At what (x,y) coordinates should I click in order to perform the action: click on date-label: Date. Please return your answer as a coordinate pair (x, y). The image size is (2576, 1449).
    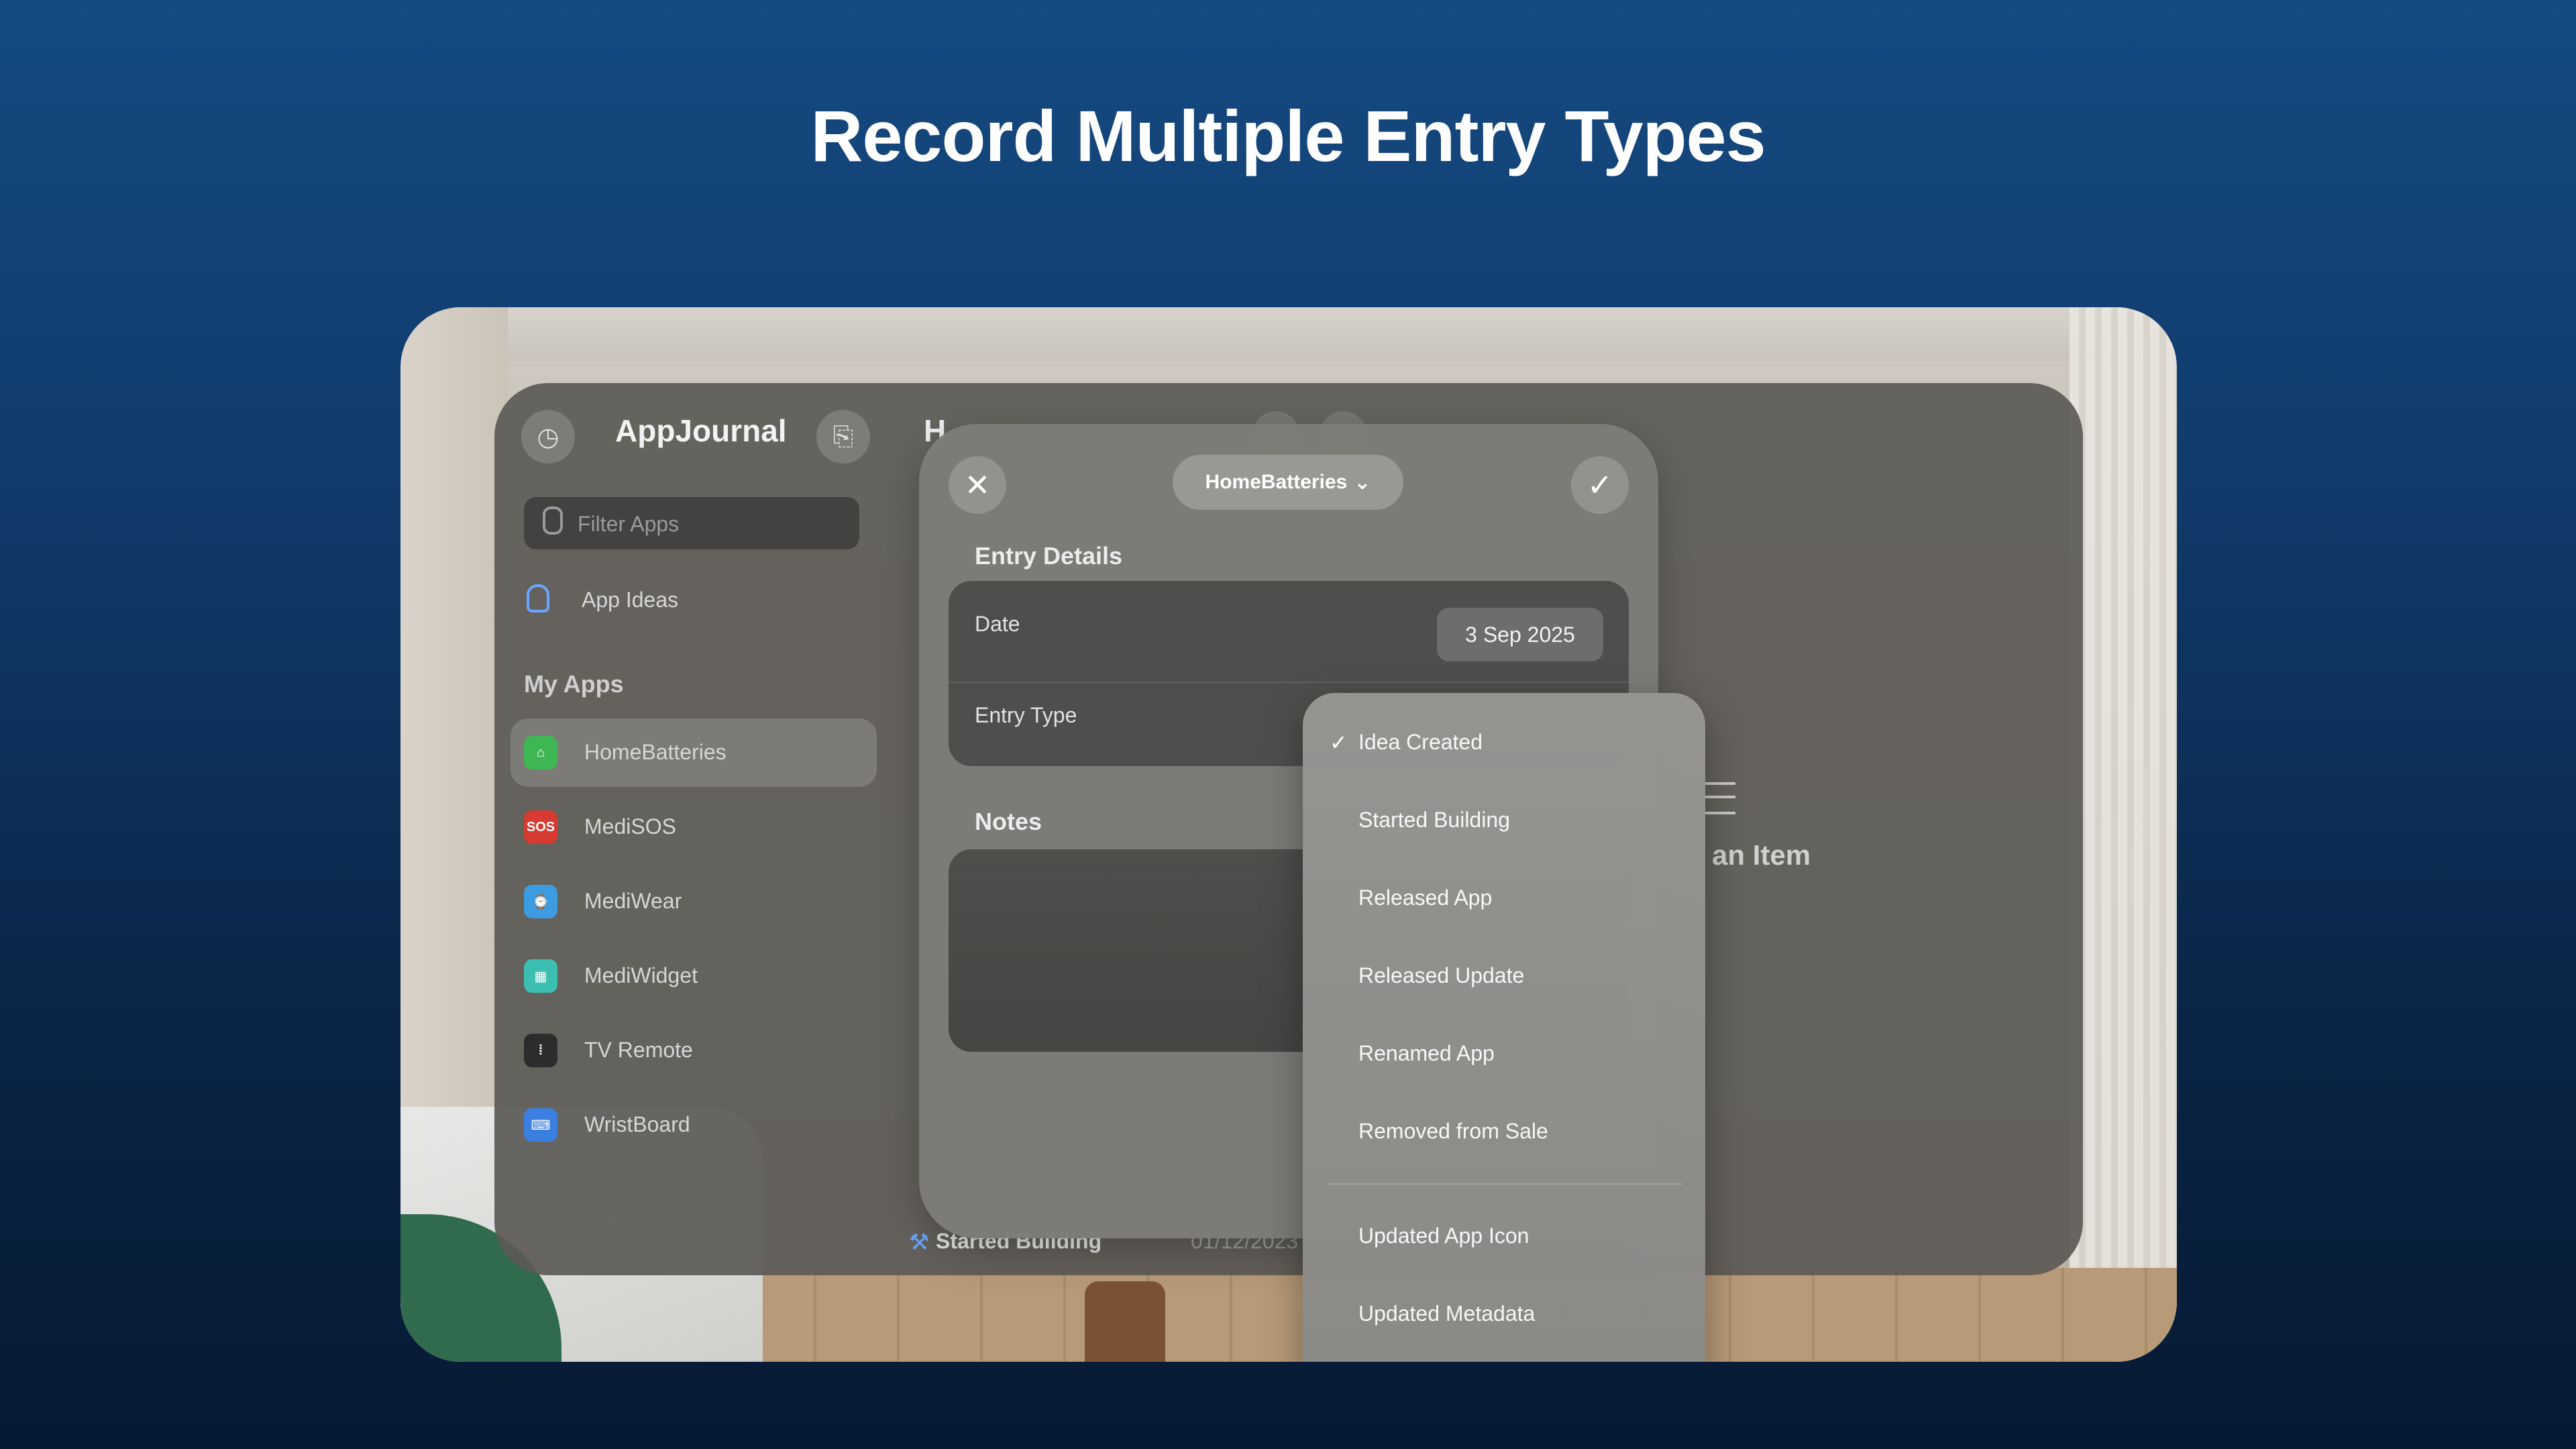
    Looking at the image, I should click on (997, 624).